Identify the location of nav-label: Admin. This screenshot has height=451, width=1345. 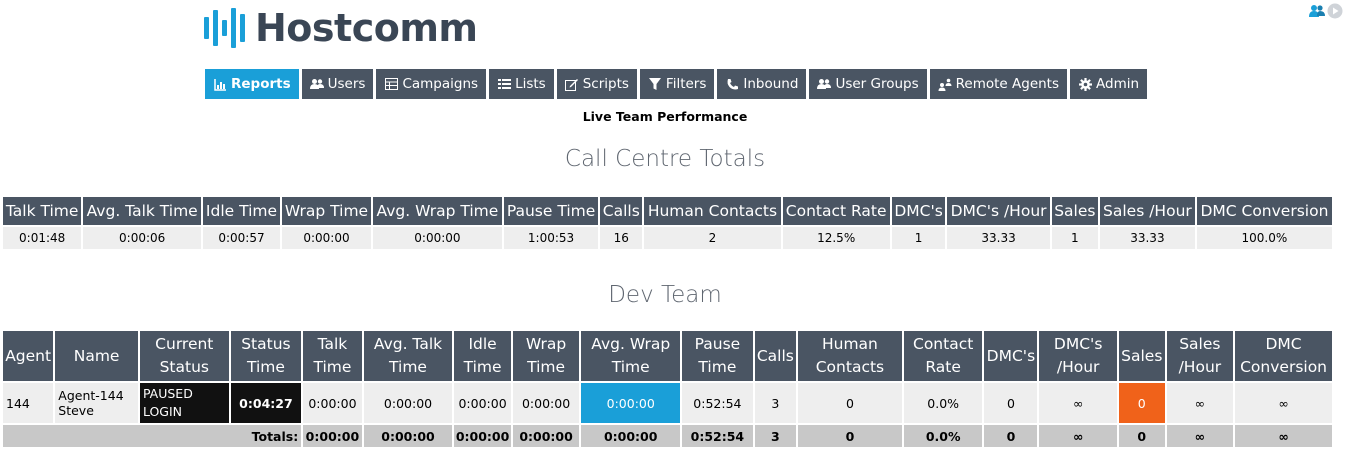
(1118, 84).